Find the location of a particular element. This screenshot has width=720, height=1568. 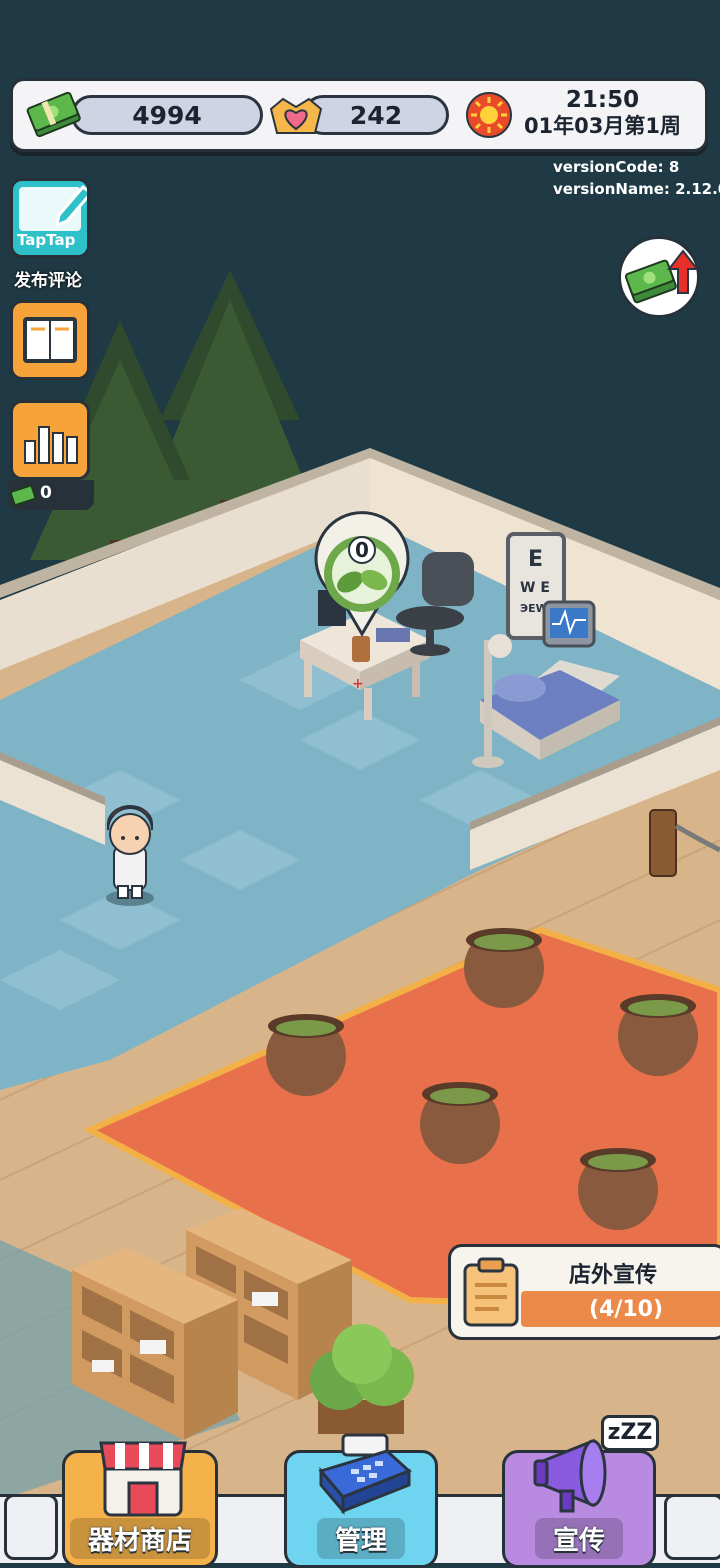

top-status-bar: 4994 242 21:50 01年03月第1周 is located at coordinates (359, 115).